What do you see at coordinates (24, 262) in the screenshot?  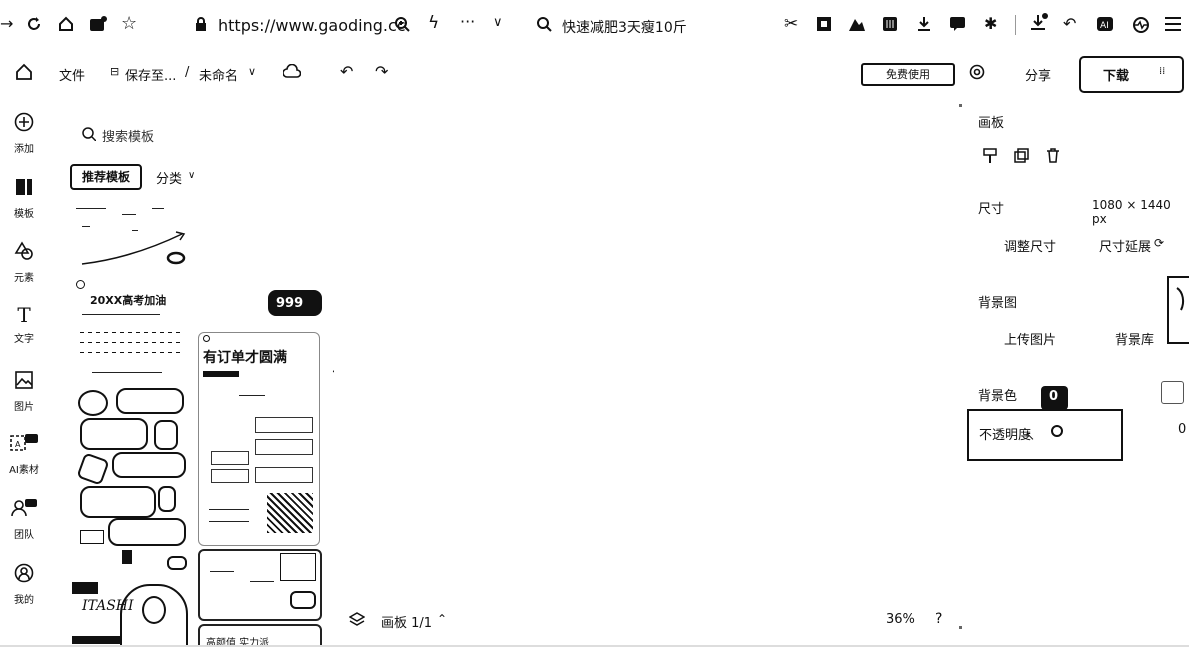 I see `rail-elements: 元素` at bounding box center [24, 262].